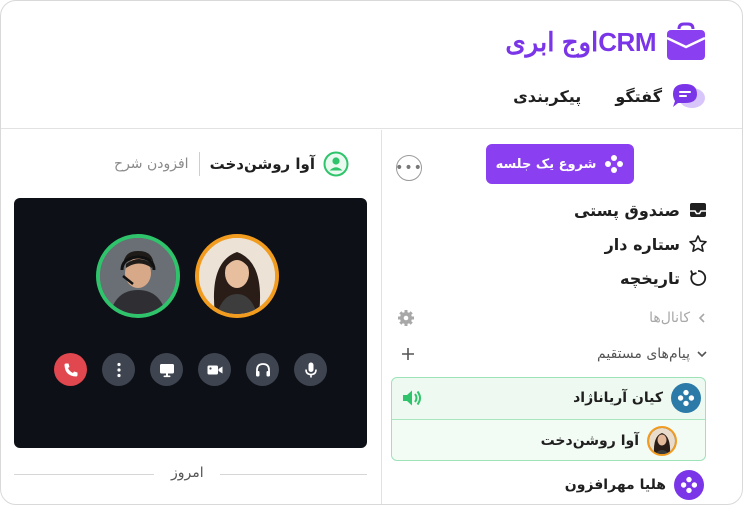  What do you see at coordinates (638, 96) in the screenshot?
I see `nav-chat-label: گفتگو` at bounding box center [638, 96].